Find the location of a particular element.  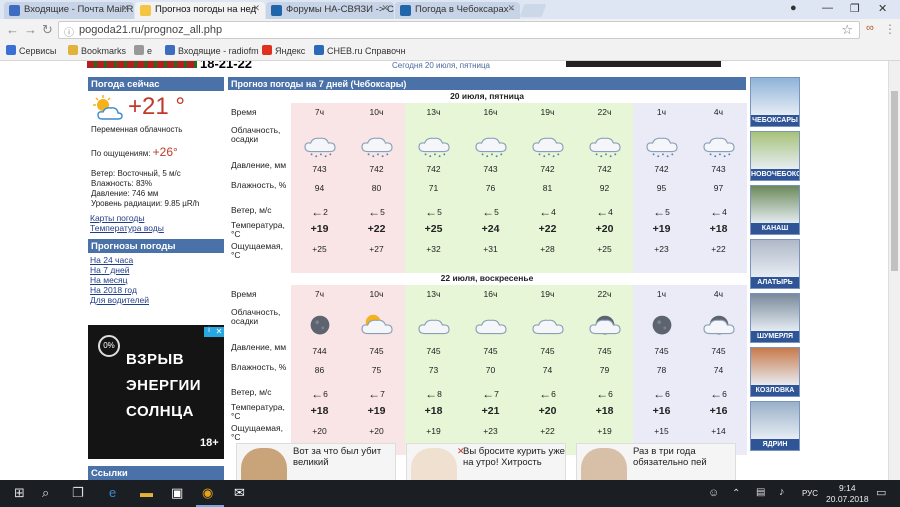

city-link: АЛАТЫРЬ is located at coordinates (775, 264).